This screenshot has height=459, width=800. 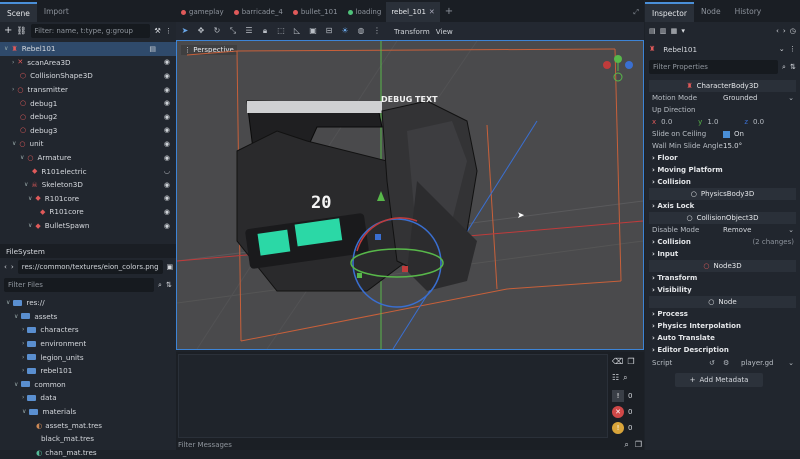 I want to click on section-process: › Process, so click(x=722, y=314).